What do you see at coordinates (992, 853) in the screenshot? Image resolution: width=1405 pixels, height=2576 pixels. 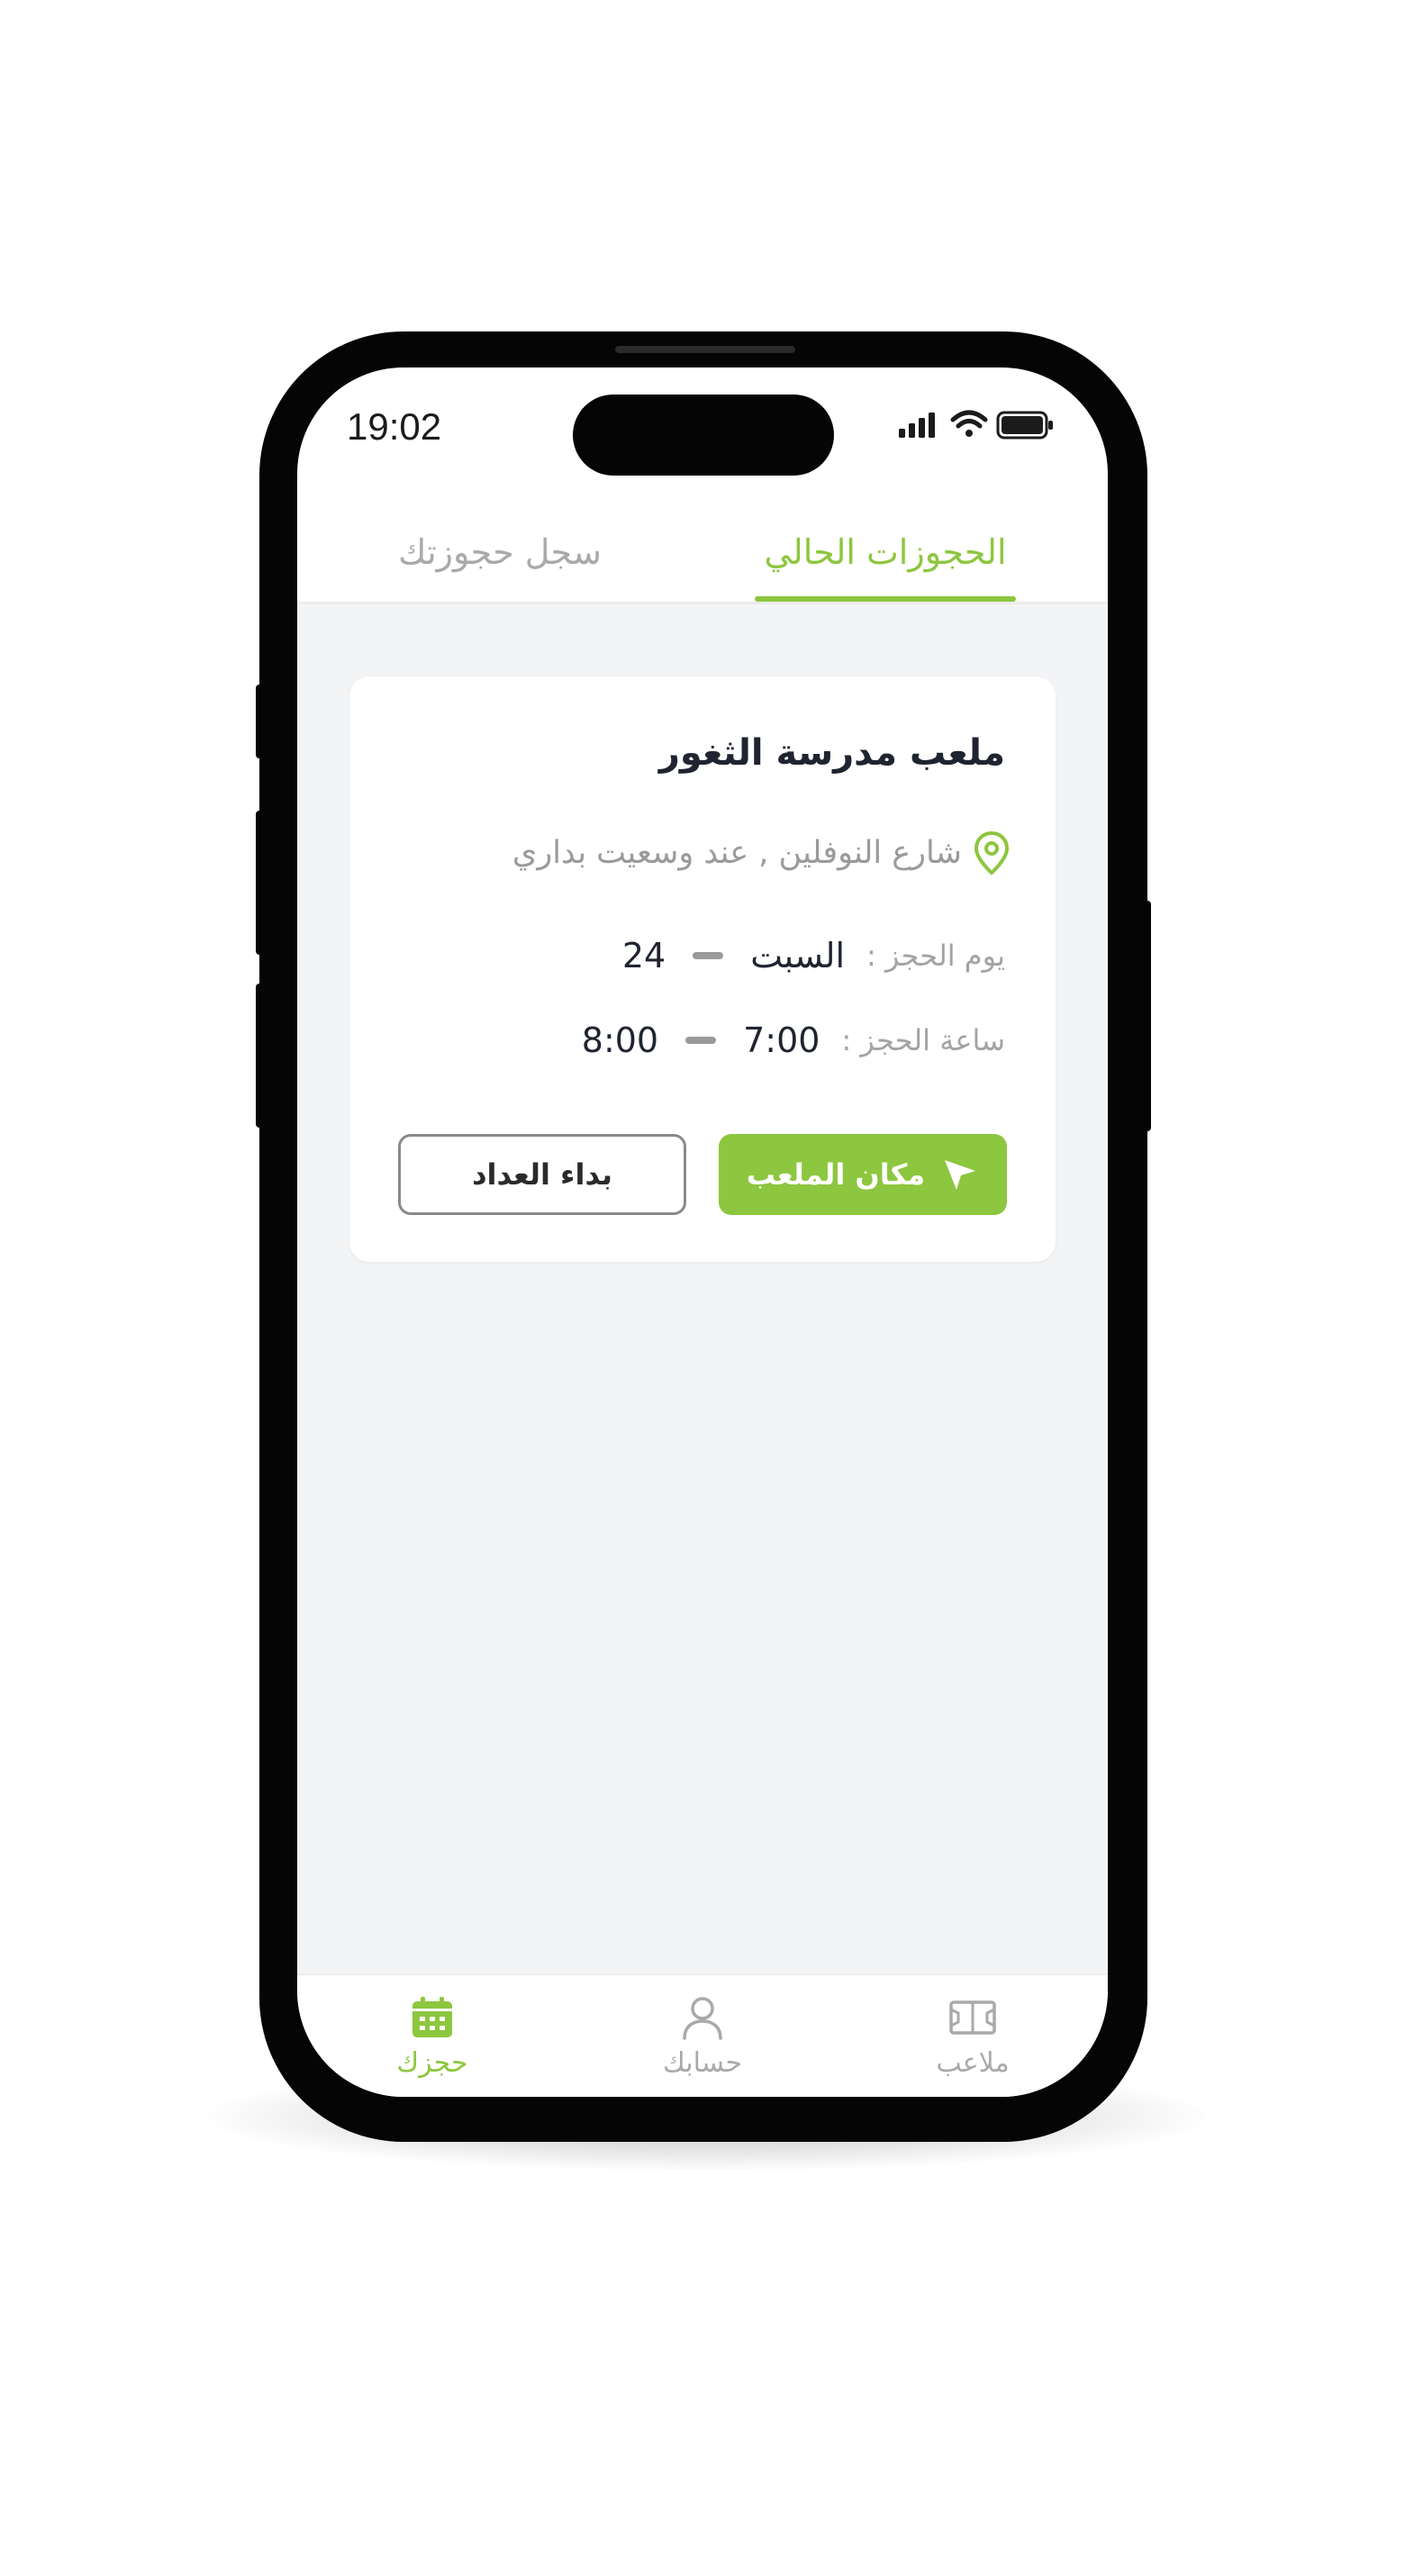 I see `location-pin-icon` at bounding box center [992, 853].